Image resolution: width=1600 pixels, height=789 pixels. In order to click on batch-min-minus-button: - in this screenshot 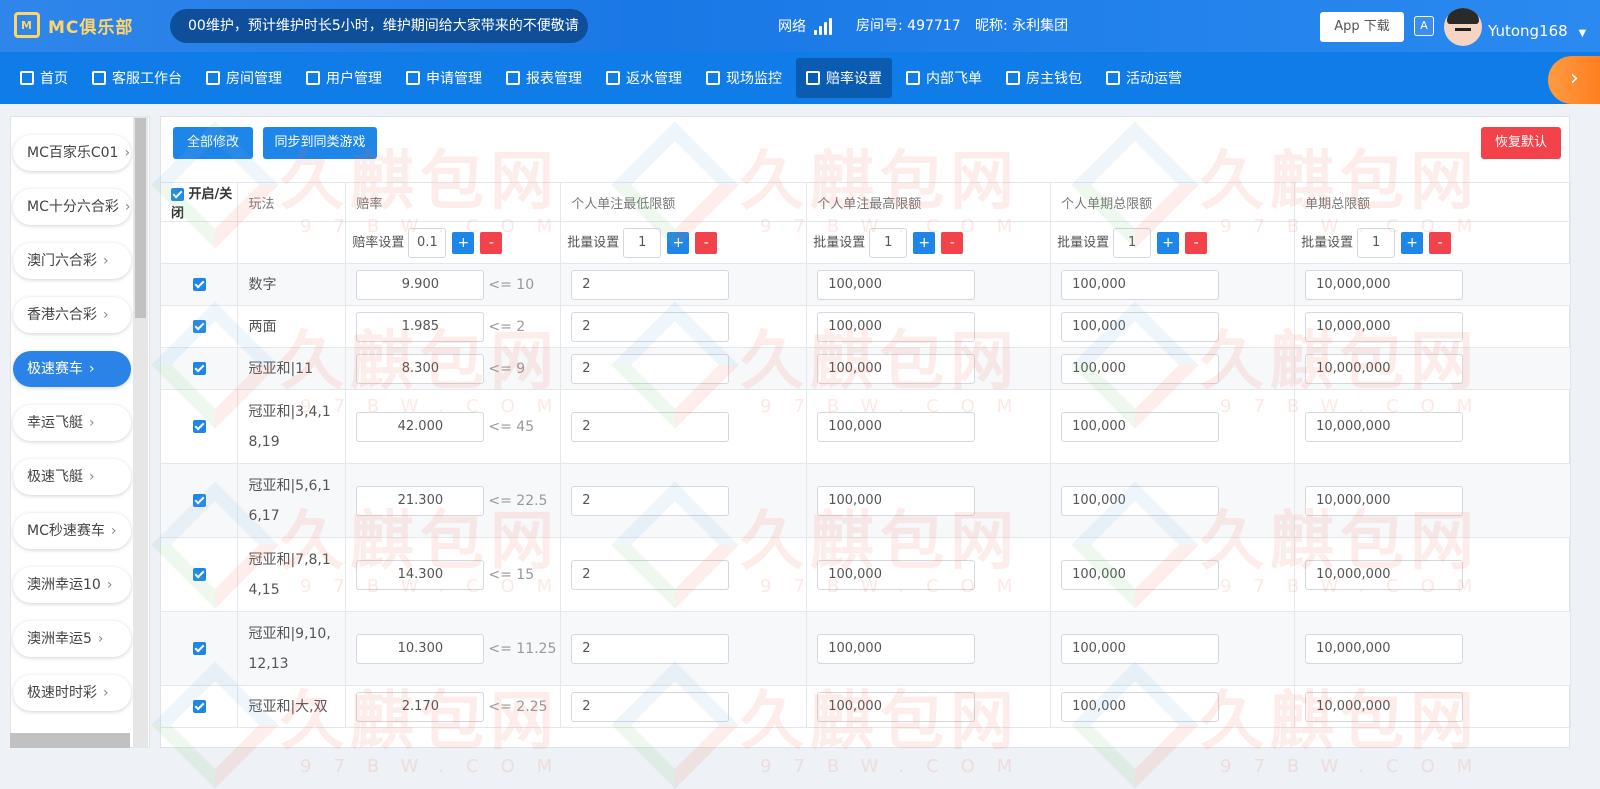, I will do `click(706, 242)`.